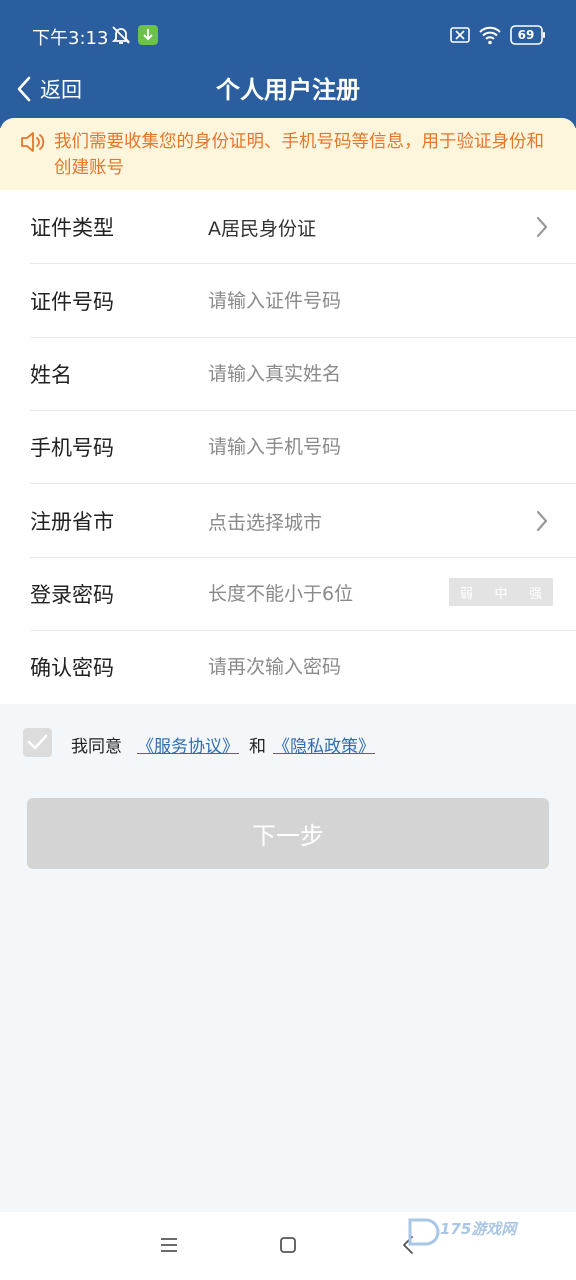 This screenshot has width=576, height=1280. What do you see at coordinates (72, 448) in the screenshot?
I see `phone-label: 手机号码` at bounding box center [72, 448].